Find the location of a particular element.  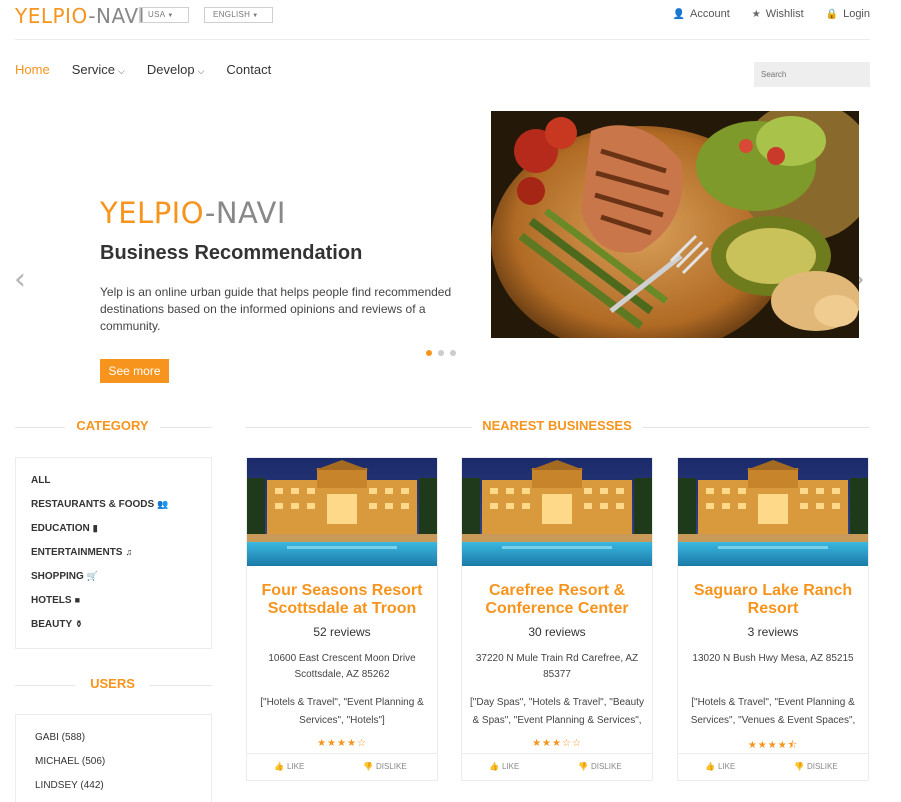

category-item-hotels: HOTELS ■ is located at coordinates (55, 600).